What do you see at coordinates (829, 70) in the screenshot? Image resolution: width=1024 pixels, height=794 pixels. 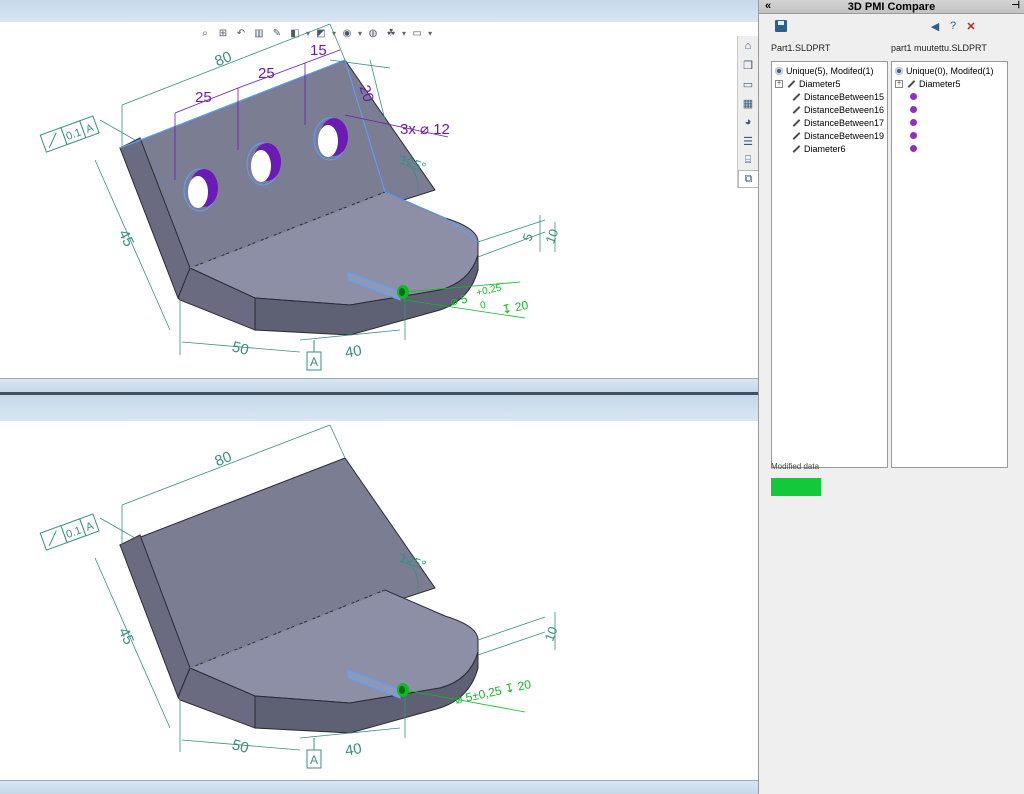 I see `tree-root: Unique(5), Modifed(1)` at bounding box center [829, 70].